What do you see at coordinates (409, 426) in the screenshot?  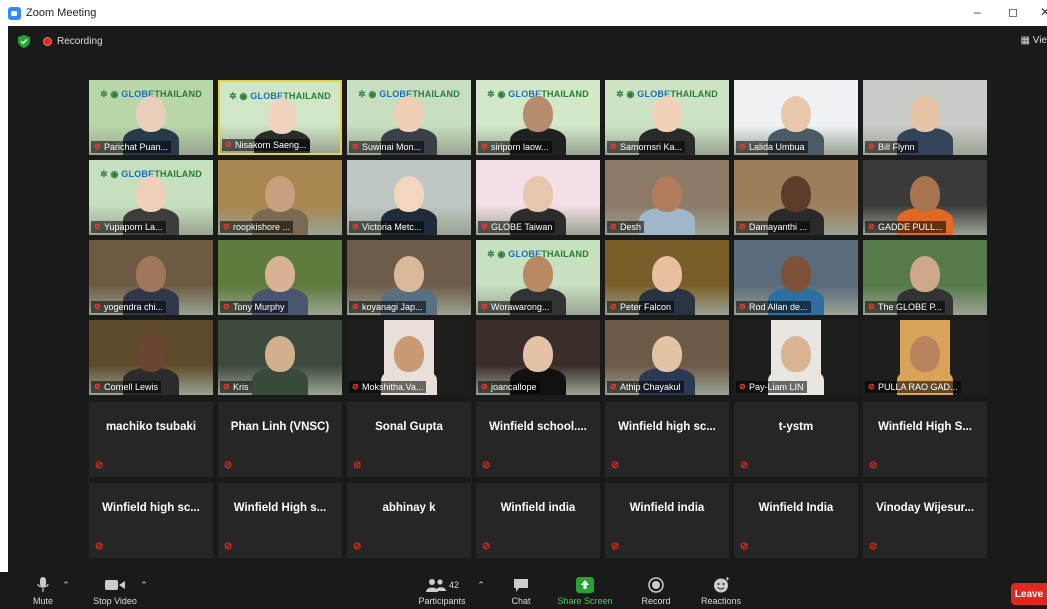 I see `participant-display-name: Sonal Gupta` at bounding box center [409, 426].